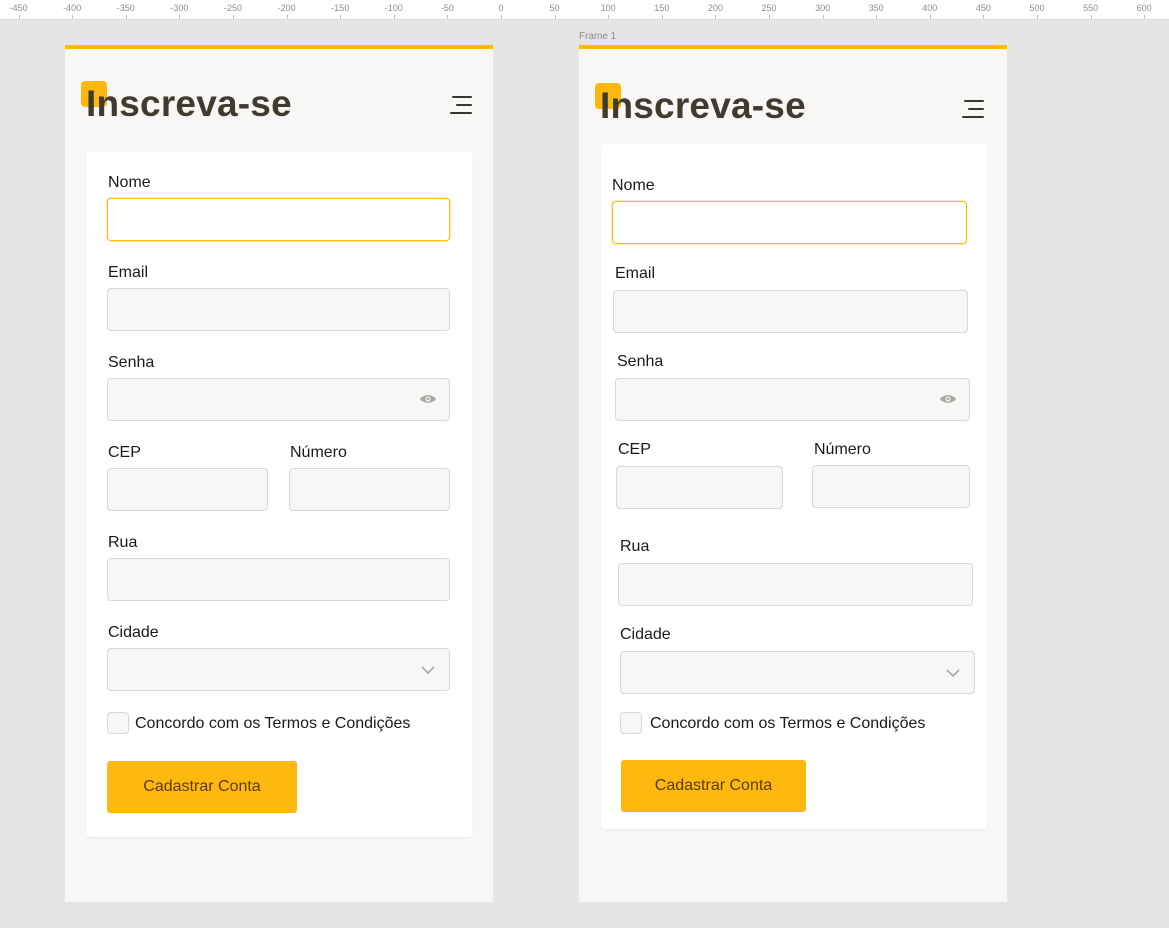 This screenshot has width=1169, height=928. I want to click on ruler-tick-label: -150, so click(340, 8).